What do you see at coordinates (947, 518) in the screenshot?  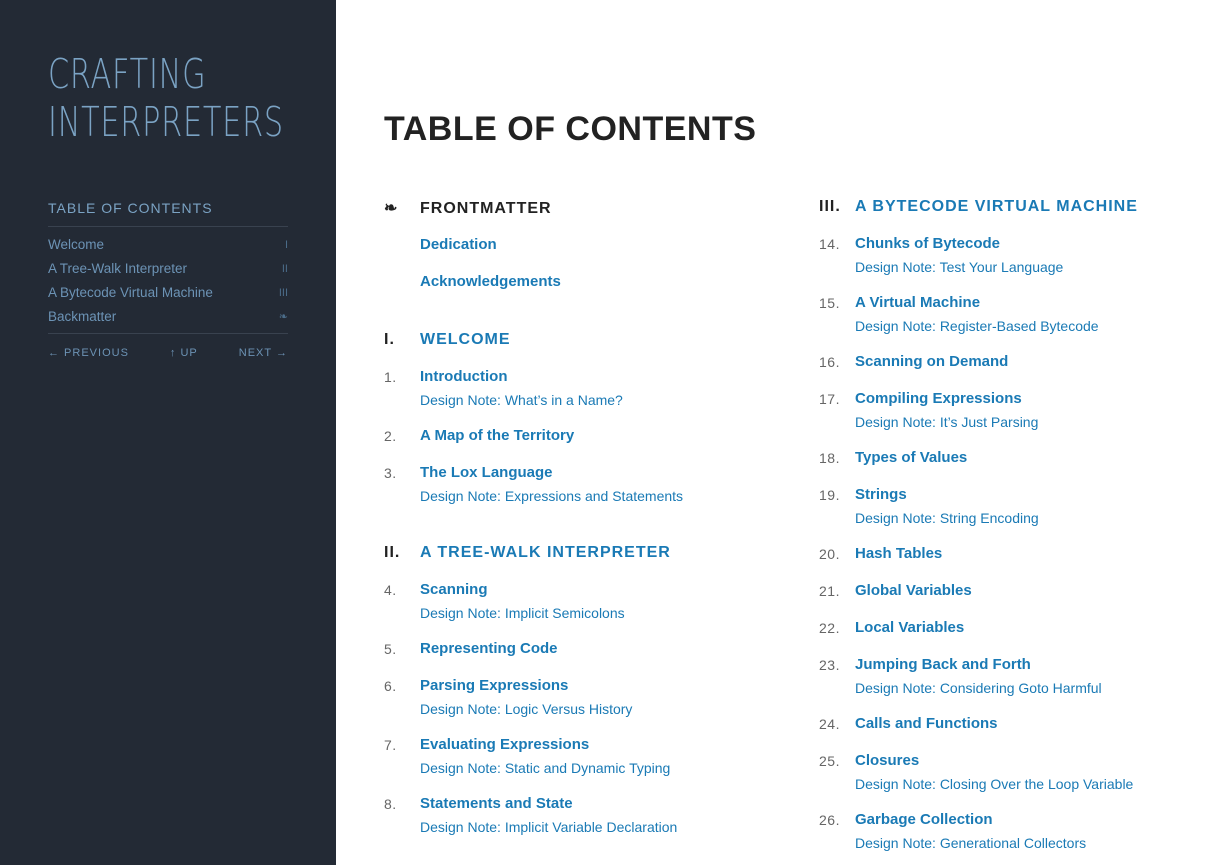 I see `design-note-link: Design Note: String Encoding` at bounding box center [947, 518].